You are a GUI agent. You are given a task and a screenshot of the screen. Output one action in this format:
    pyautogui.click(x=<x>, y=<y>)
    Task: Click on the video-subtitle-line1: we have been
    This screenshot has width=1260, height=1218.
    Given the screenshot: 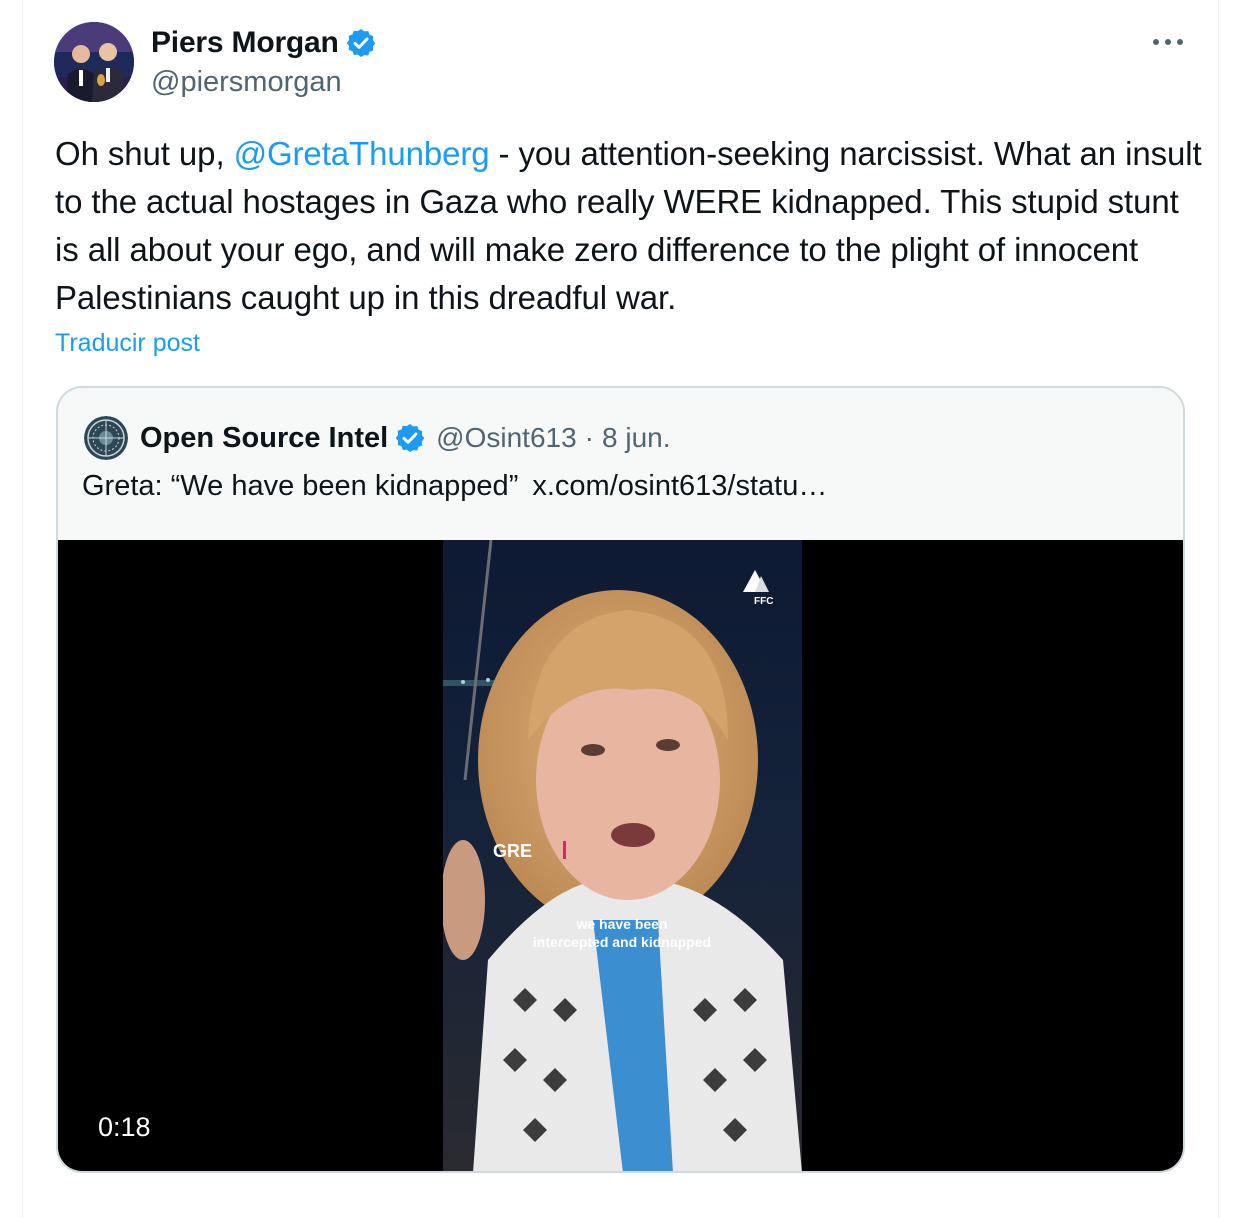 What is the action you would take?
    pyautogui.click(x=621, y=924)
    